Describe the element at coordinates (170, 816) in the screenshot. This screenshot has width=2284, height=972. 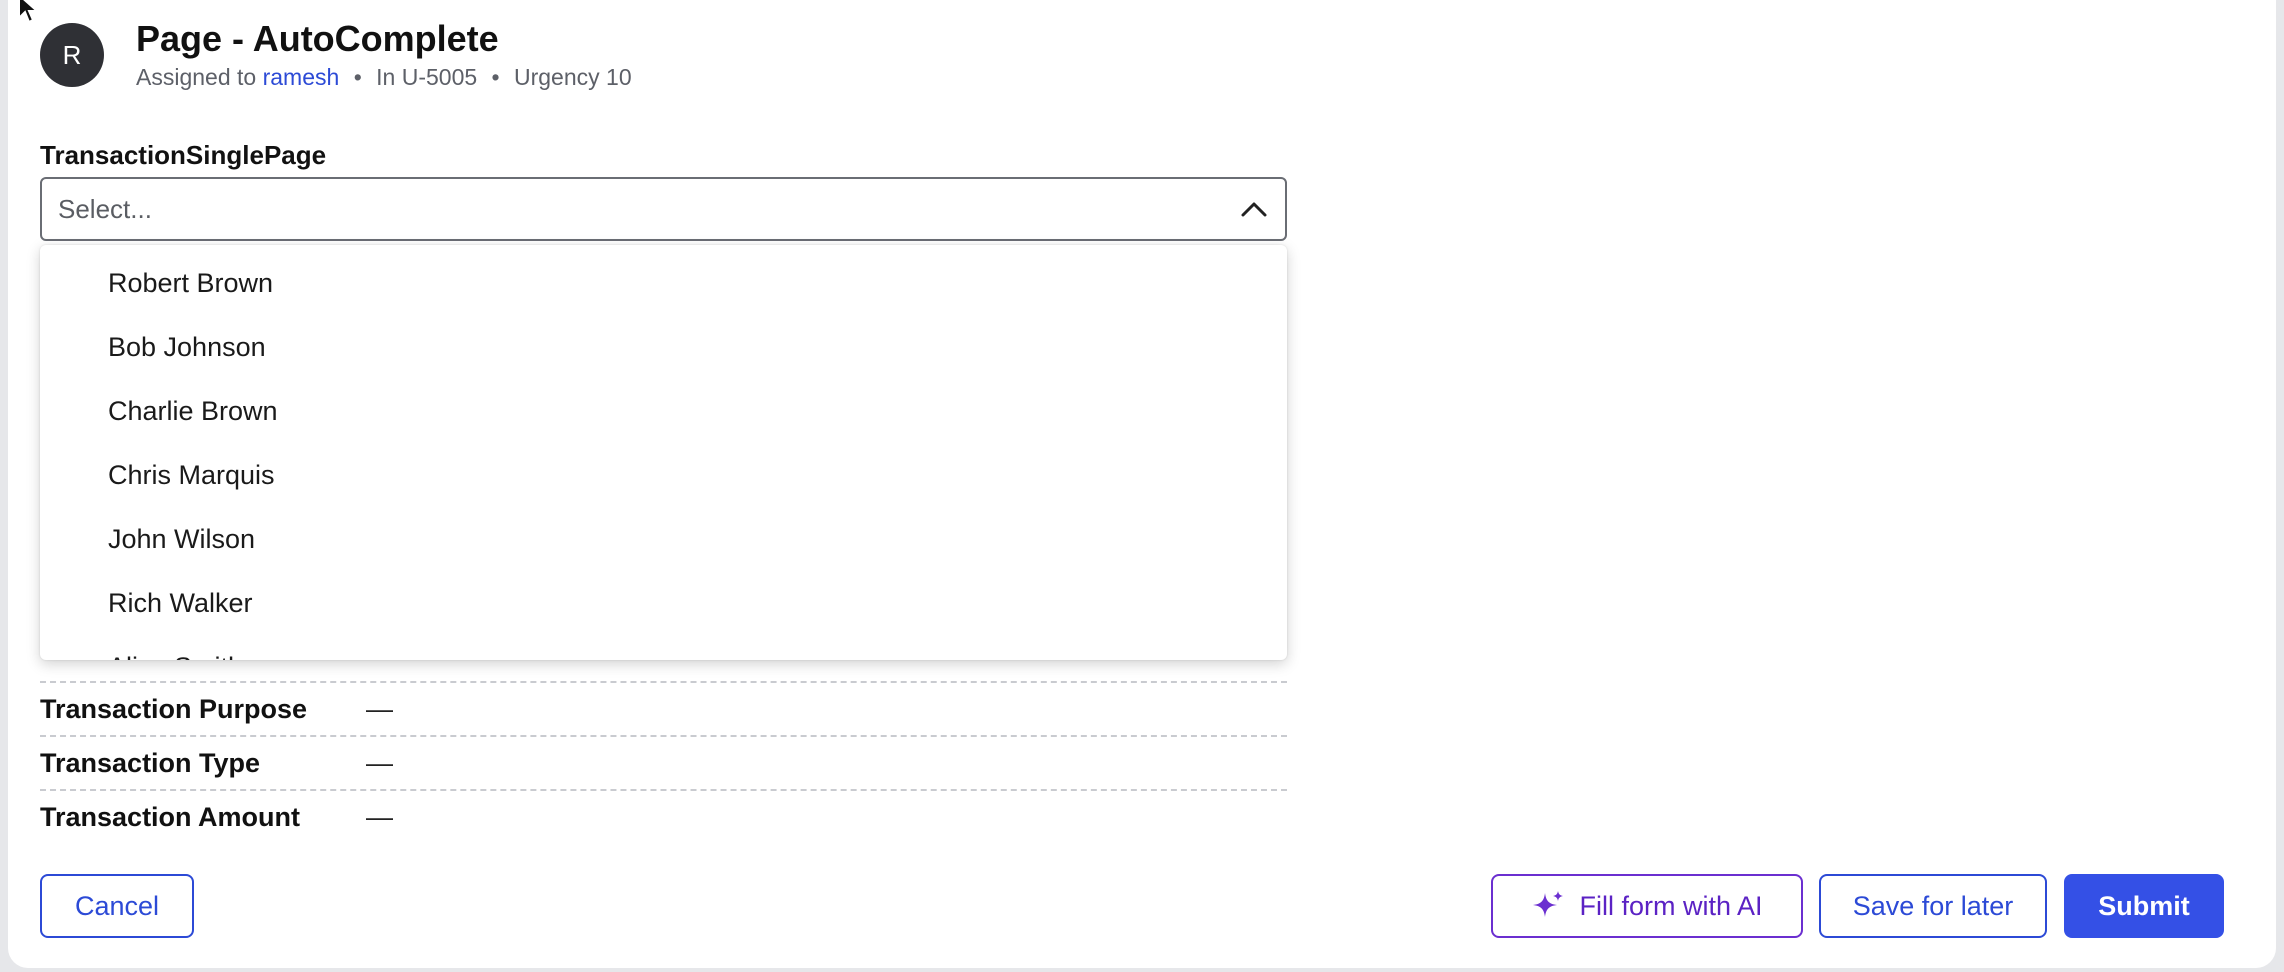
I see `detail-label: Transaction Amount` at that location.